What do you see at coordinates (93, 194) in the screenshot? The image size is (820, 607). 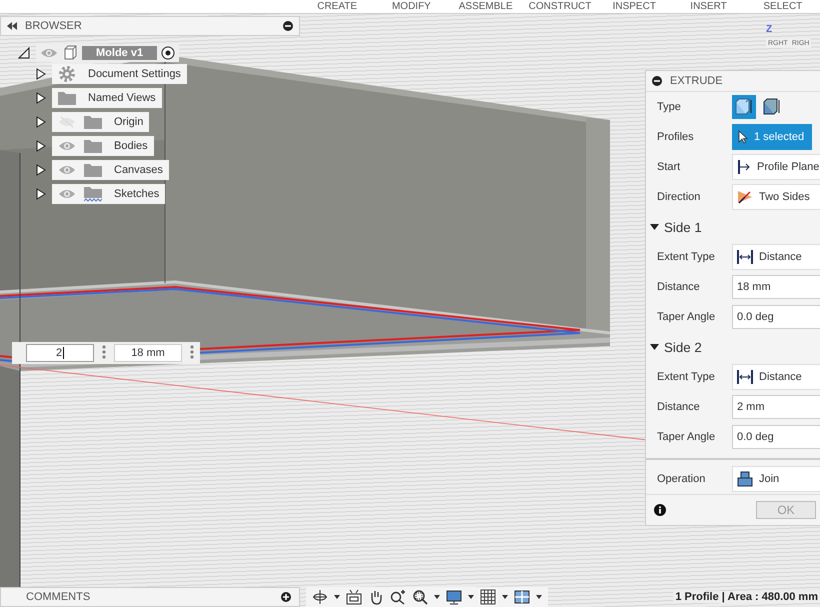 I see `sketch-folder-icon` at bounding box center [93, 194].